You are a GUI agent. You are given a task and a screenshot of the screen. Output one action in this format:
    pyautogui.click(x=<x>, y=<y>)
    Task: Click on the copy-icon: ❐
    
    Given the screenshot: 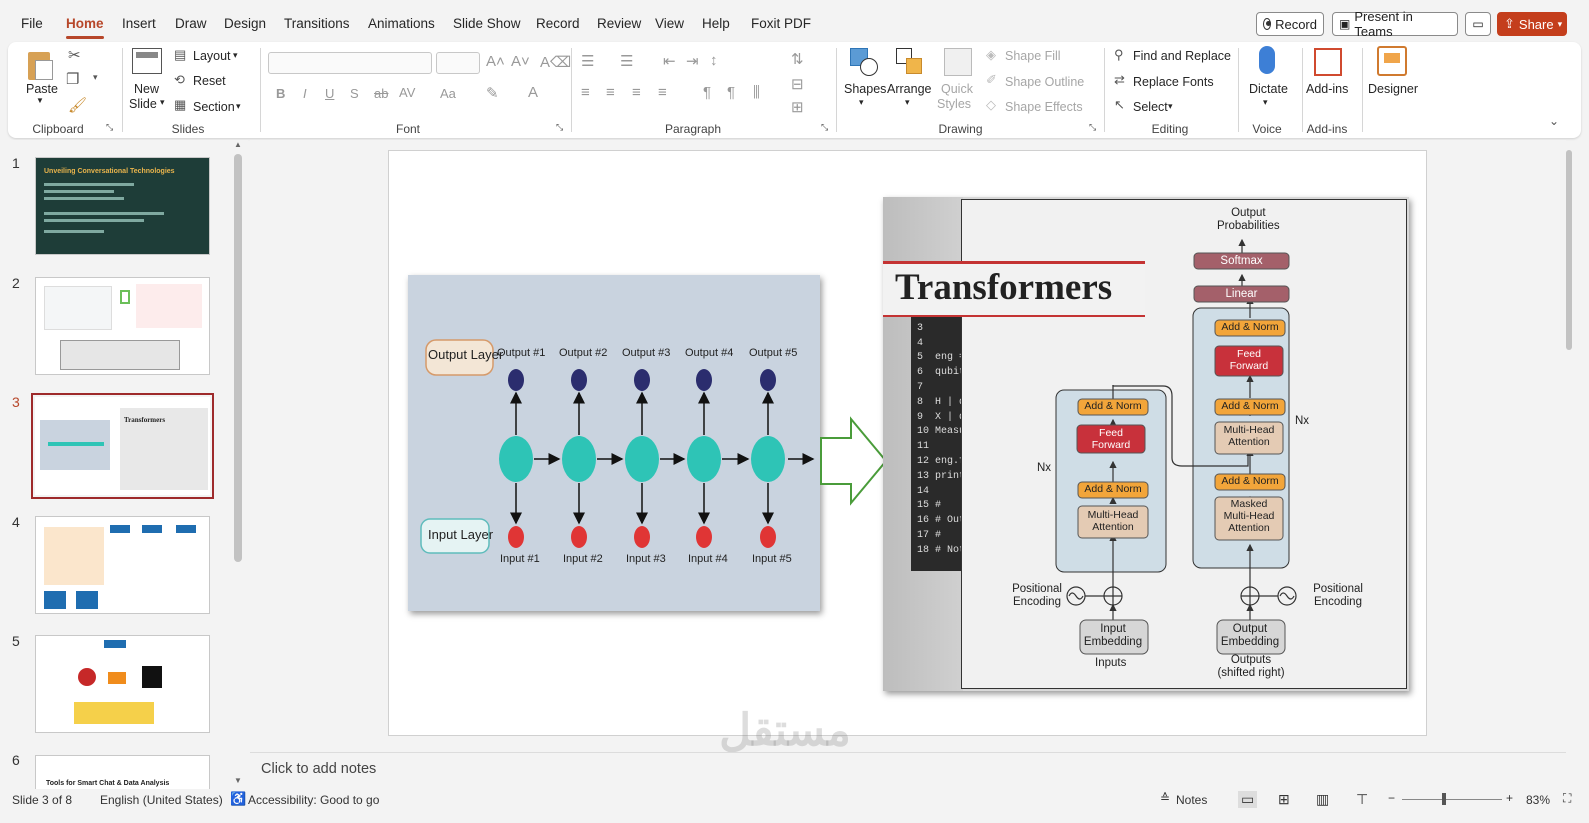 What is the action you would take?
    pyautogui.click(x=72, y=79)
    